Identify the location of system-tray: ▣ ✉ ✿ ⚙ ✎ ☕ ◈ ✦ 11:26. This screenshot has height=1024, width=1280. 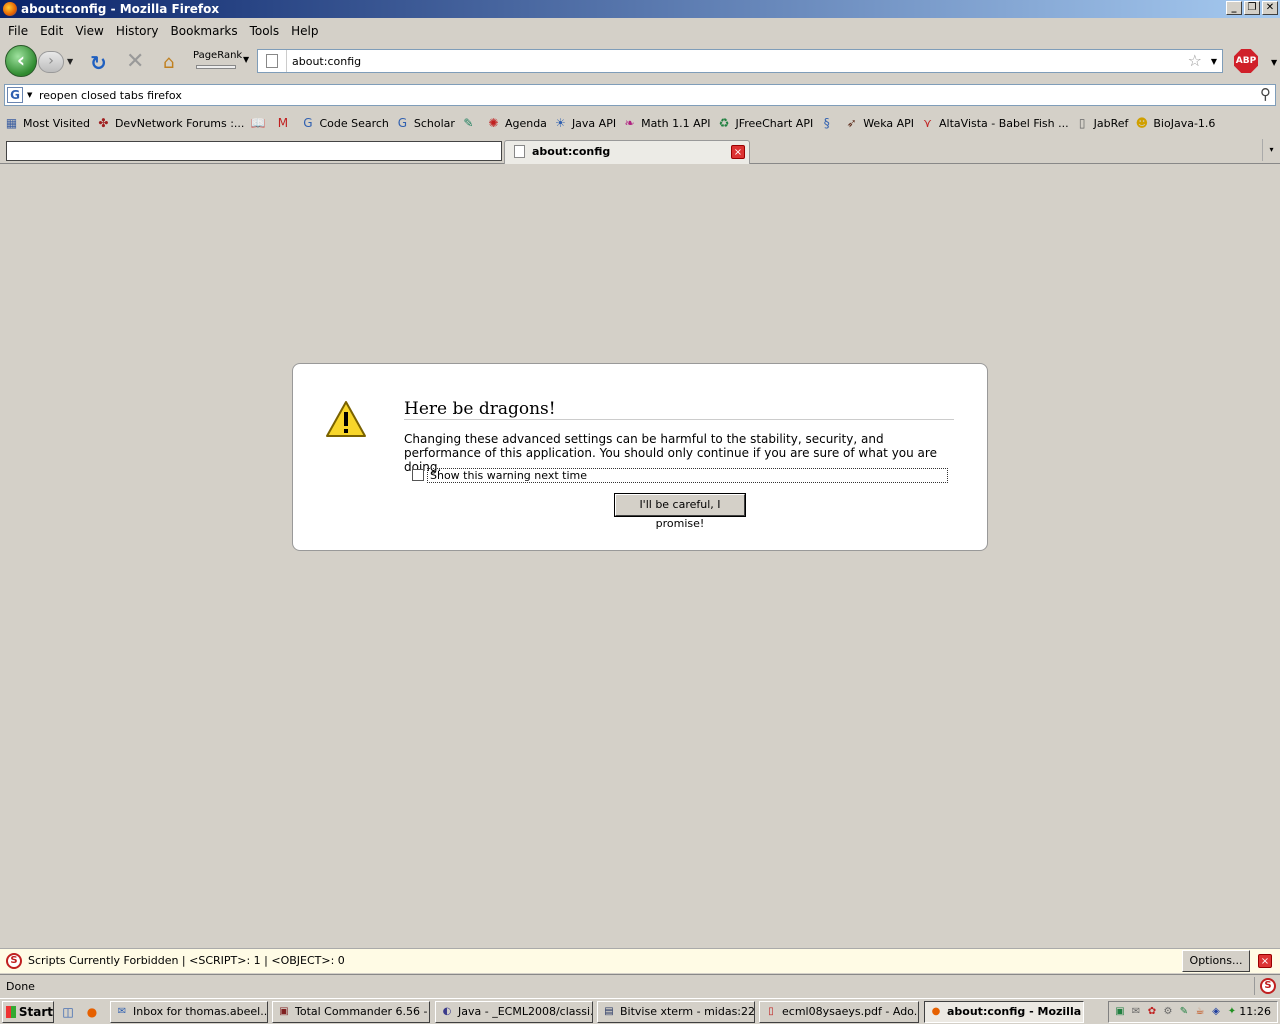
(1193, 1012).